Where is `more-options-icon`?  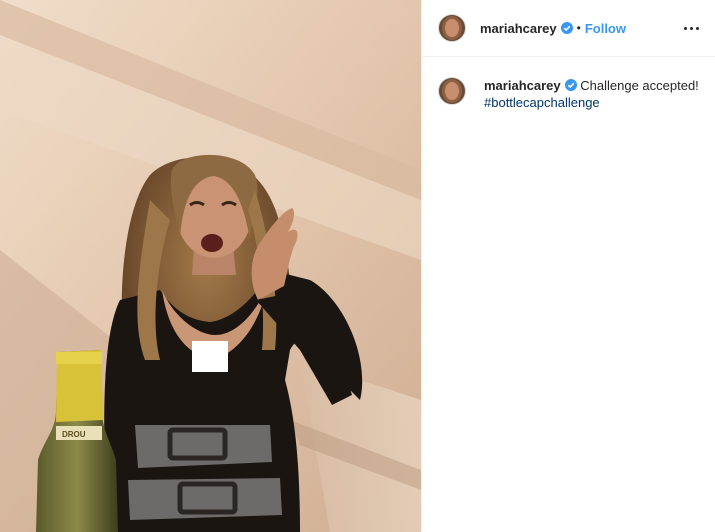
more-options-icon is located at coordinates (691, 28).